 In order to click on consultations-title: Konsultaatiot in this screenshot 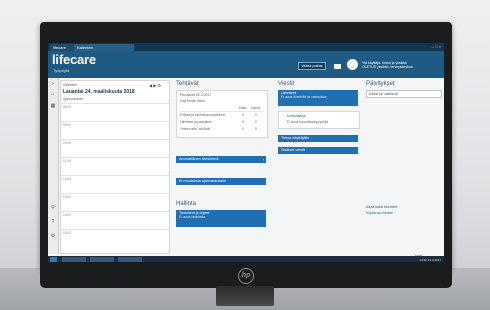, I will do `click(296, 116)`.